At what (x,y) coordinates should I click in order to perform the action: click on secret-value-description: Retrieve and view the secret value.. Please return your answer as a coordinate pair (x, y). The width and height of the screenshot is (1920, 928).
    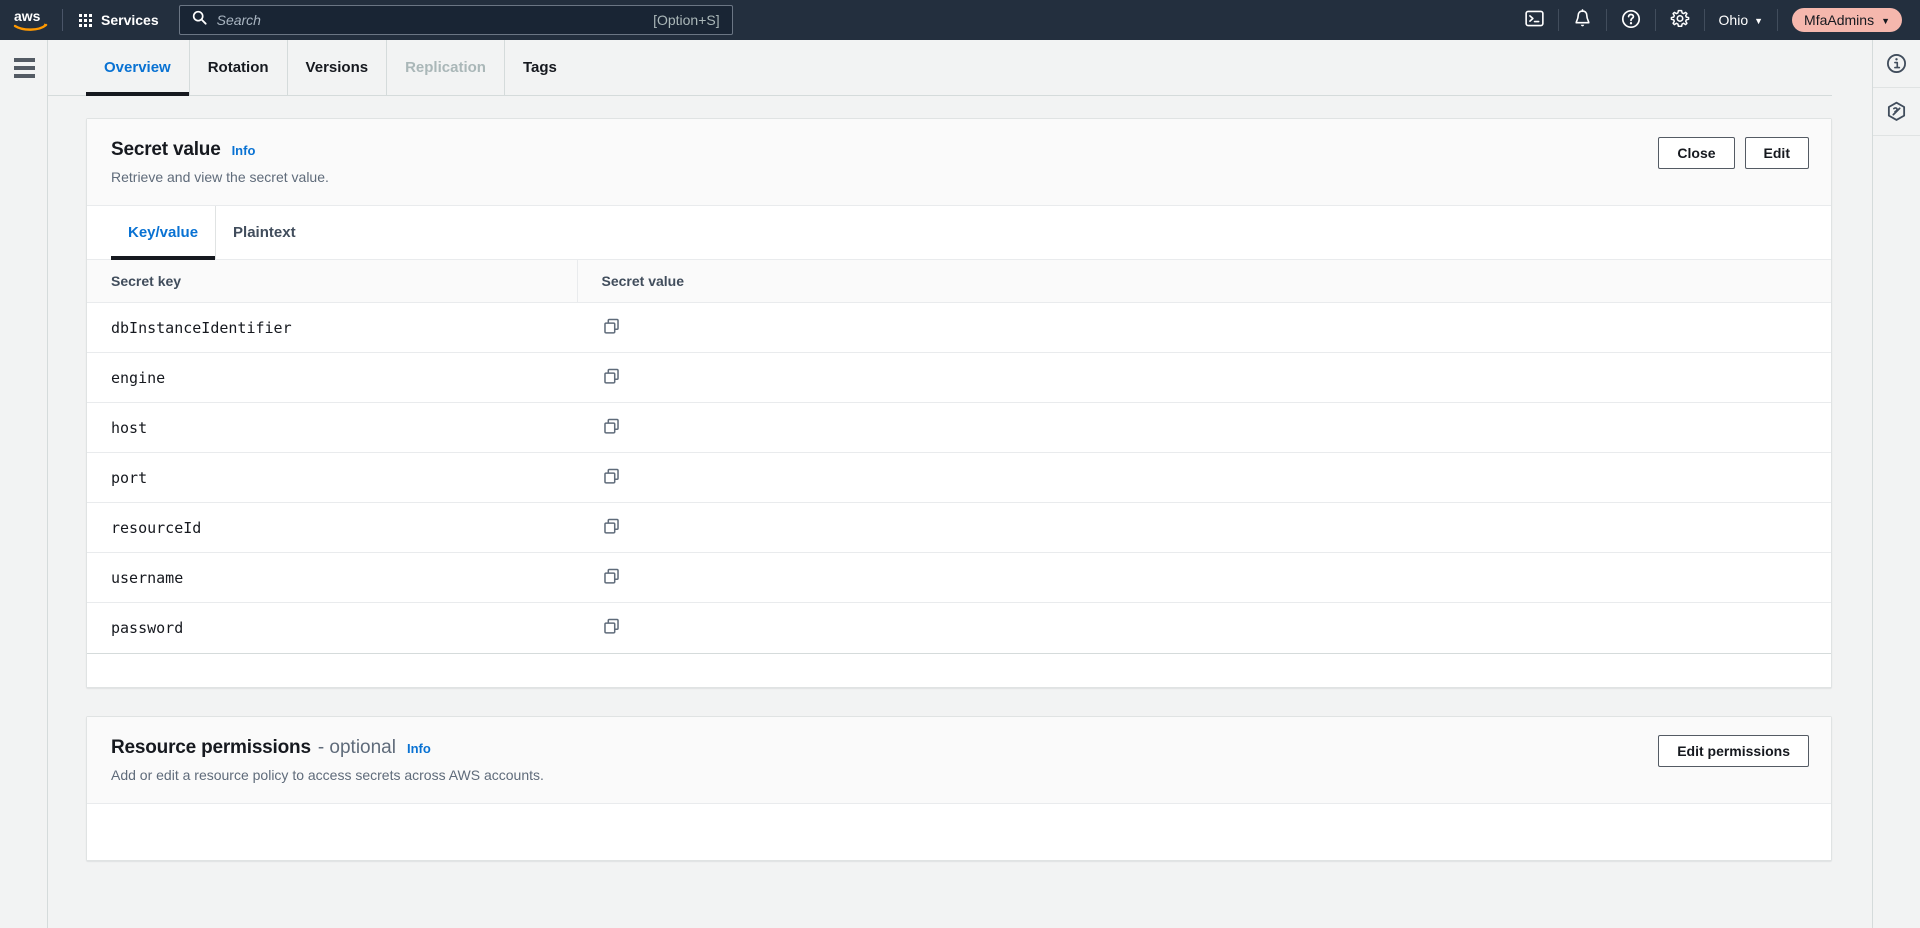
    Looking at the image, I should click on (220, 177).